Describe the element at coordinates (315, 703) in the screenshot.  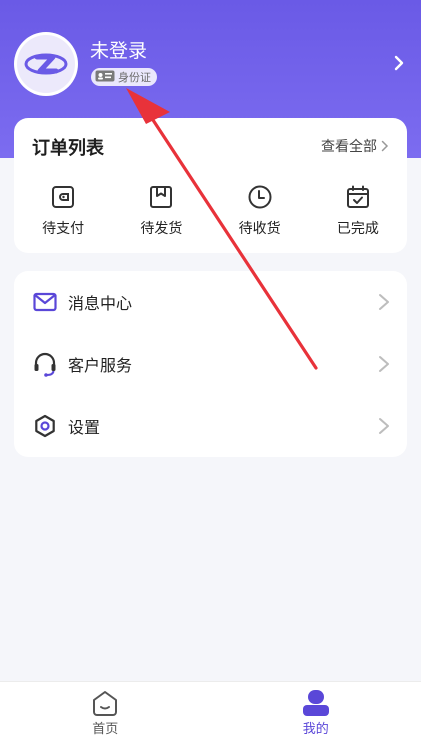
I see `user-icon` at that location.